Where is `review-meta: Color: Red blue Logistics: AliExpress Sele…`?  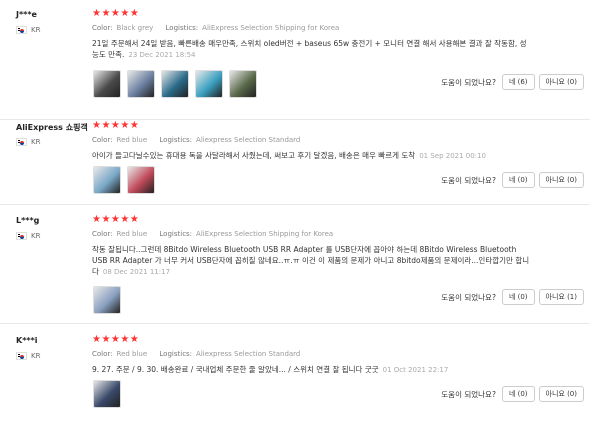 review-meta: Color: Red blue Logistics: AliExpress Sele… is located at coordinates (212, 234).